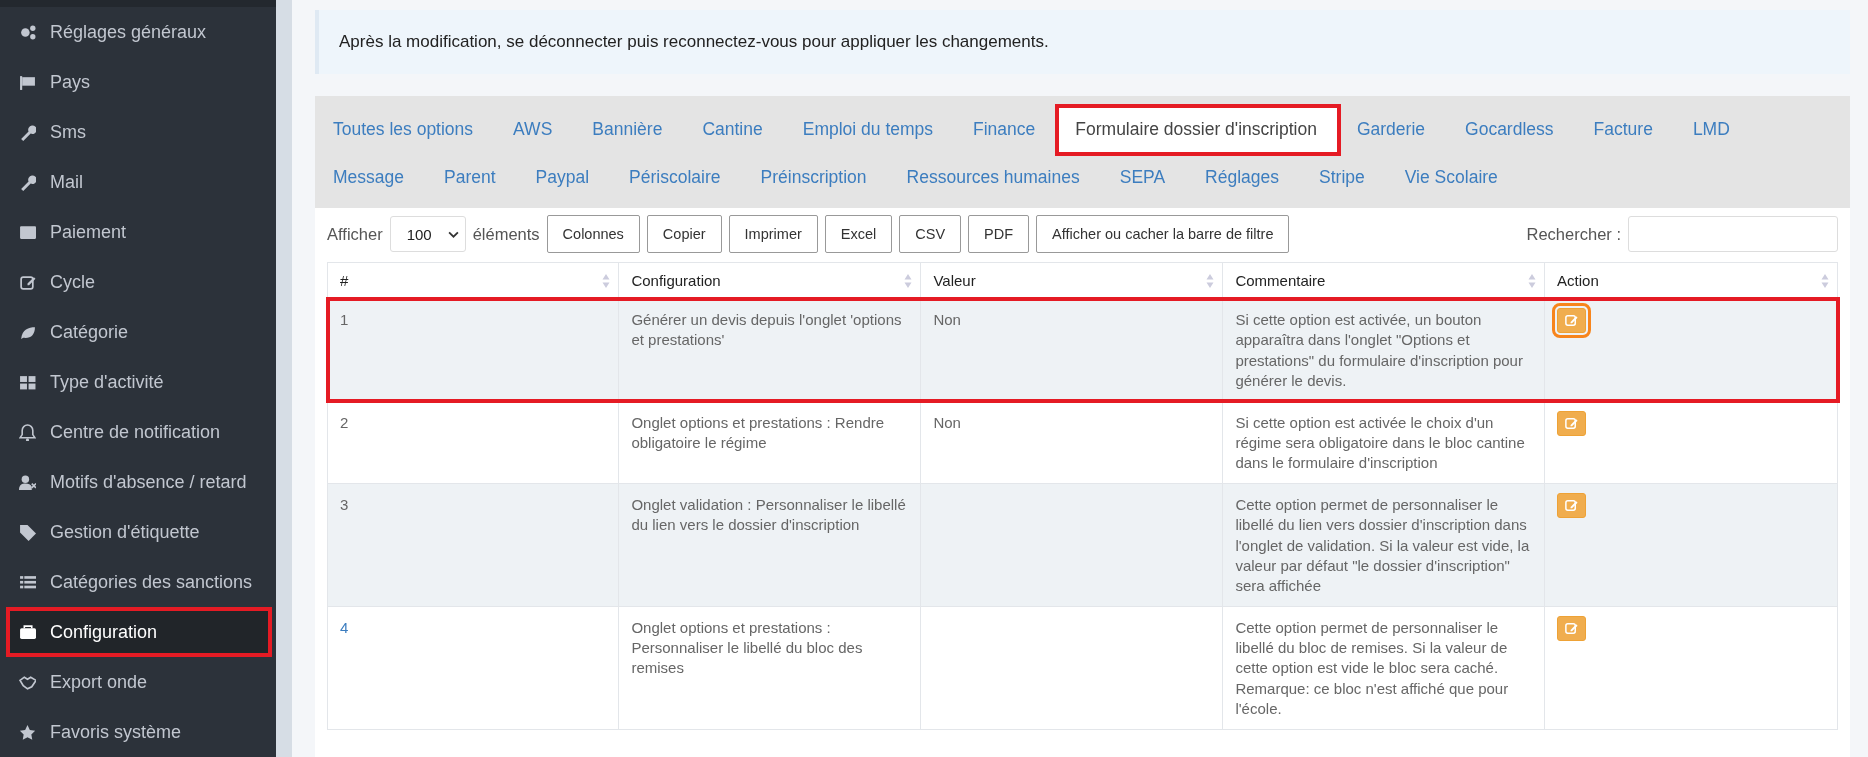 This screenshot has width=1868, height=757. Describe the element at coordinates (930, 234) in the screenshot. I see `toolbar-button: CSV` at that location.